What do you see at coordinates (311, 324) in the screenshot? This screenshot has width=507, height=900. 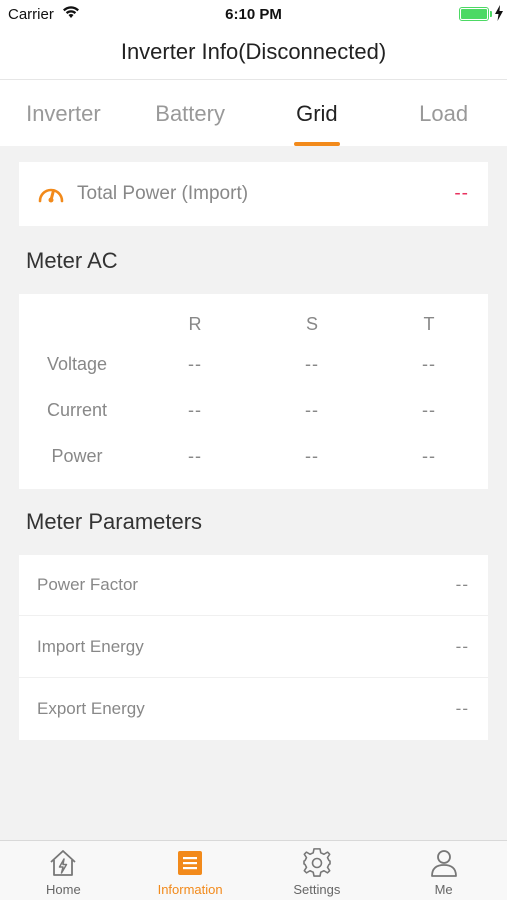 I see `column-header-s: S` at bounding box center [311, 324].